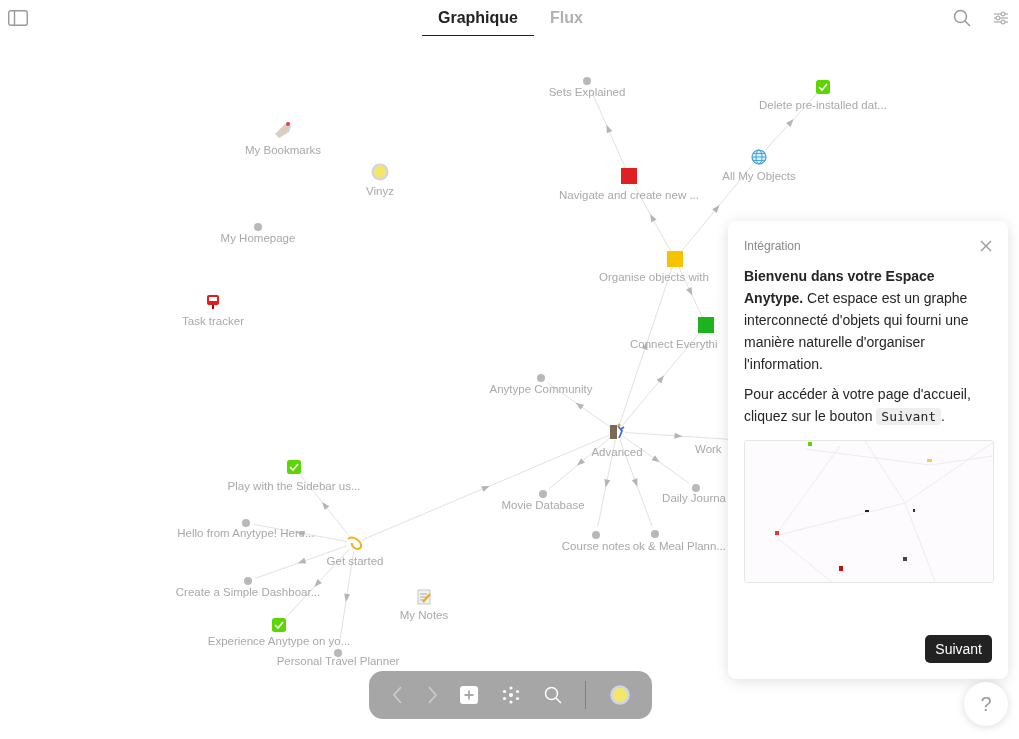  I want to click on view-tab: Graphique, so click(478, 18).